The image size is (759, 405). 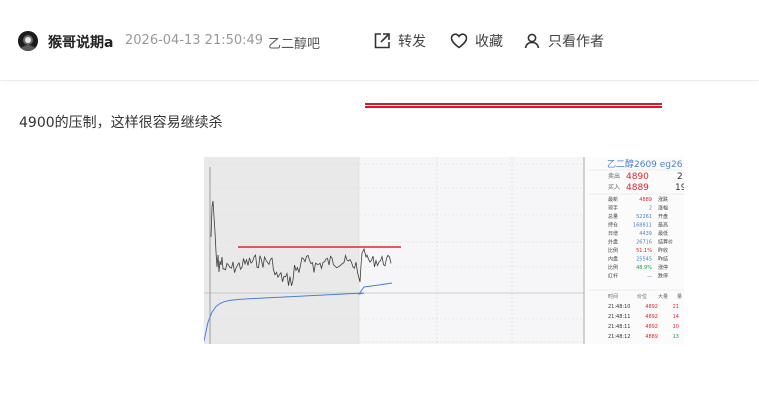 I want to click on favorite-label: 收藏, so click(x=489, y=42).